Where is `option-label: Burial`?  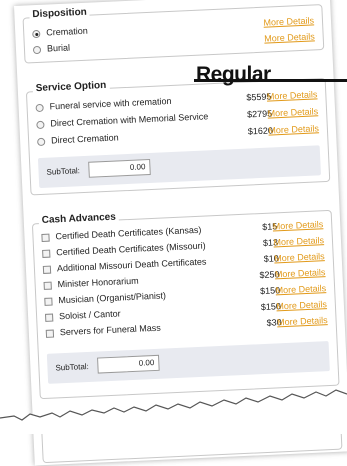 option-label: Burial is located at coordinates (58, 48).